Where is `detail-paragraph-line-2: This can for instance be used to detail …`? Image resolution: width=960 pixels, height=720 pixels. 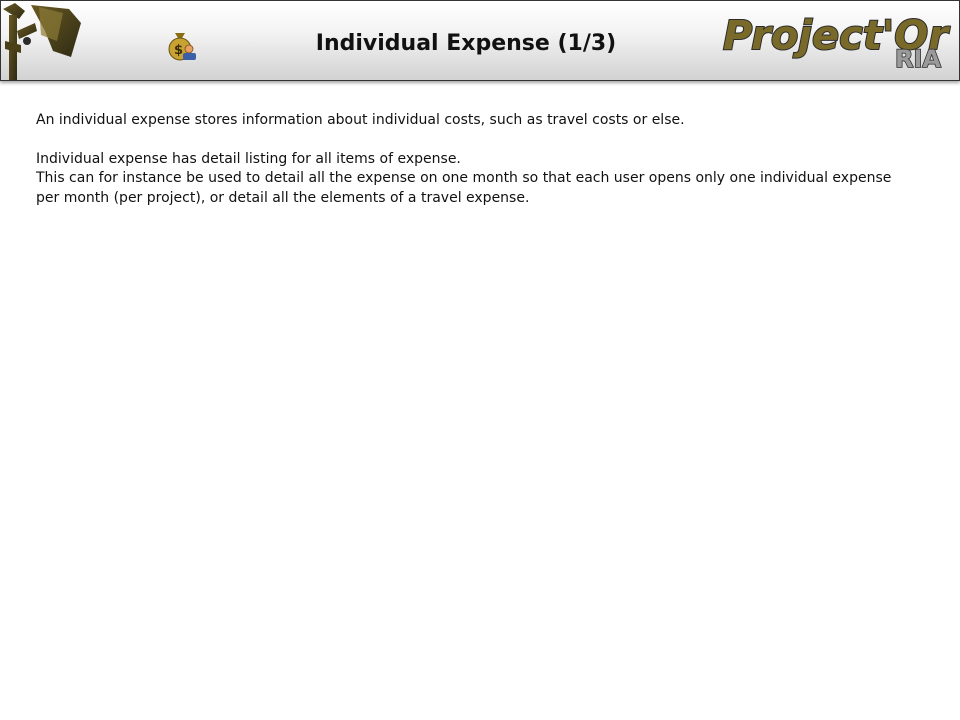
detail-paragraph-line-2: This can for instance be used to detail … is located at coordinates (464, 188).